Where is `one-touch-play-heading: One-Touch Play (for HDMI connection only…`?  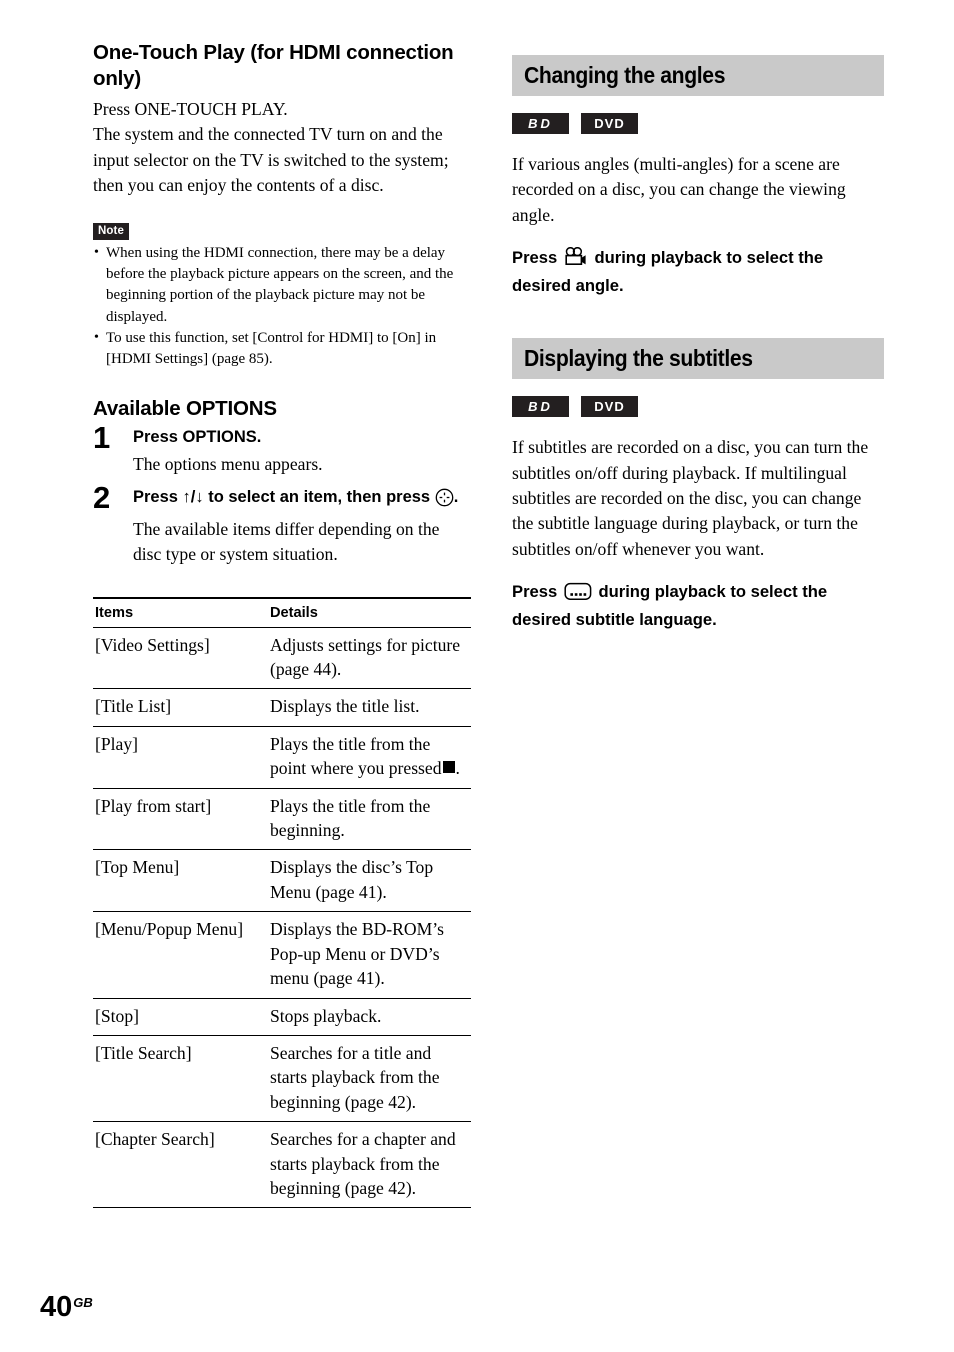 one-touch-play-heading: One-Touch Play (for HDMI connection only… is located at coordinates (273, 65).